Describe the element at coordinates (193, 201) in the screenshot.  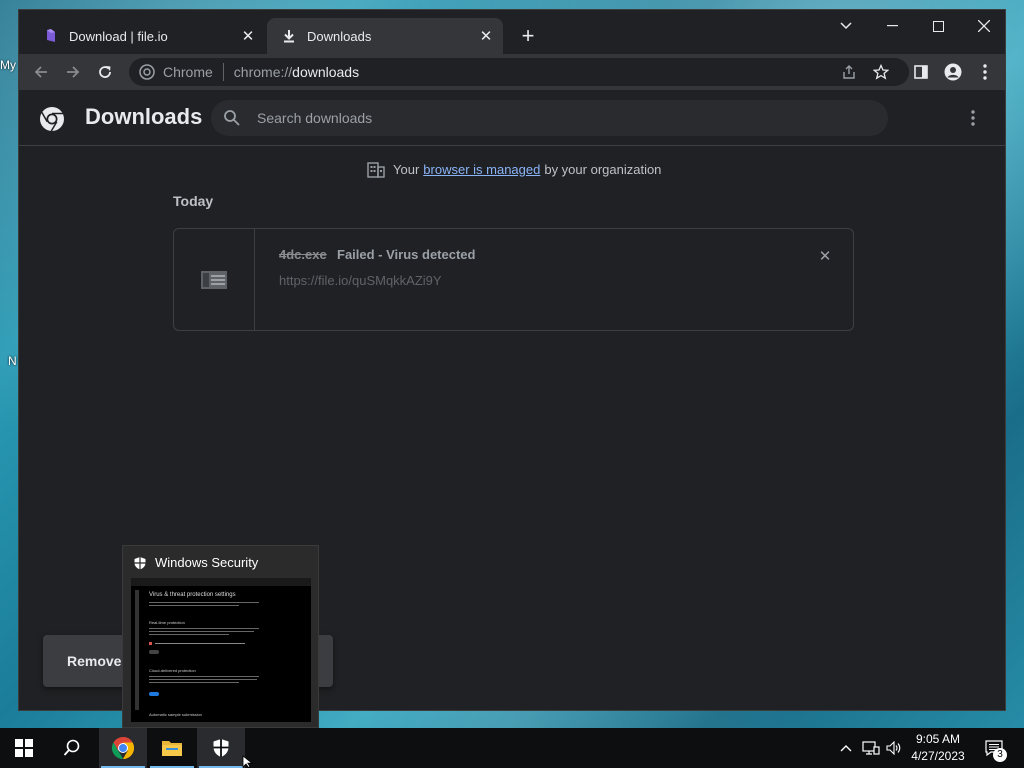
I see `date-heading: Today` at that location.